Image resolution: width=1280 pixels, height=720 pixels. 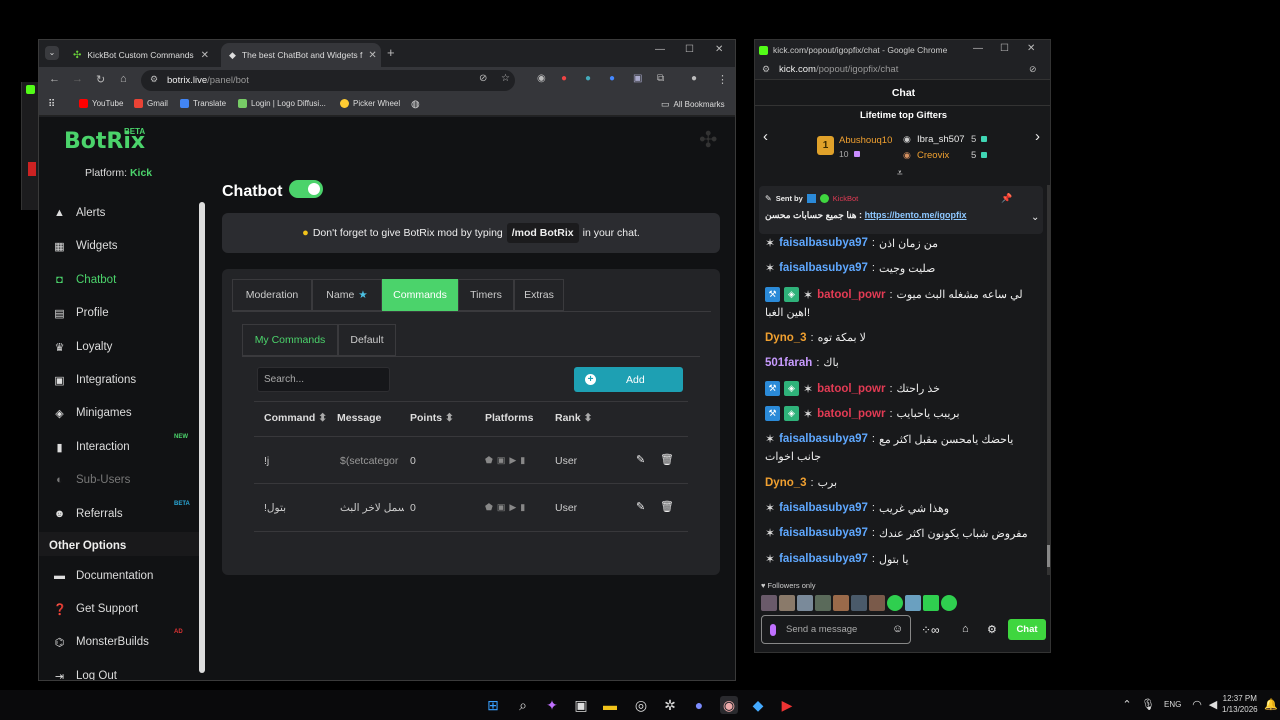 What do you see at coordinates (552, 705) in the screenshot?
I see `copilot-icon: ✦` at bounding box center [552, 705].